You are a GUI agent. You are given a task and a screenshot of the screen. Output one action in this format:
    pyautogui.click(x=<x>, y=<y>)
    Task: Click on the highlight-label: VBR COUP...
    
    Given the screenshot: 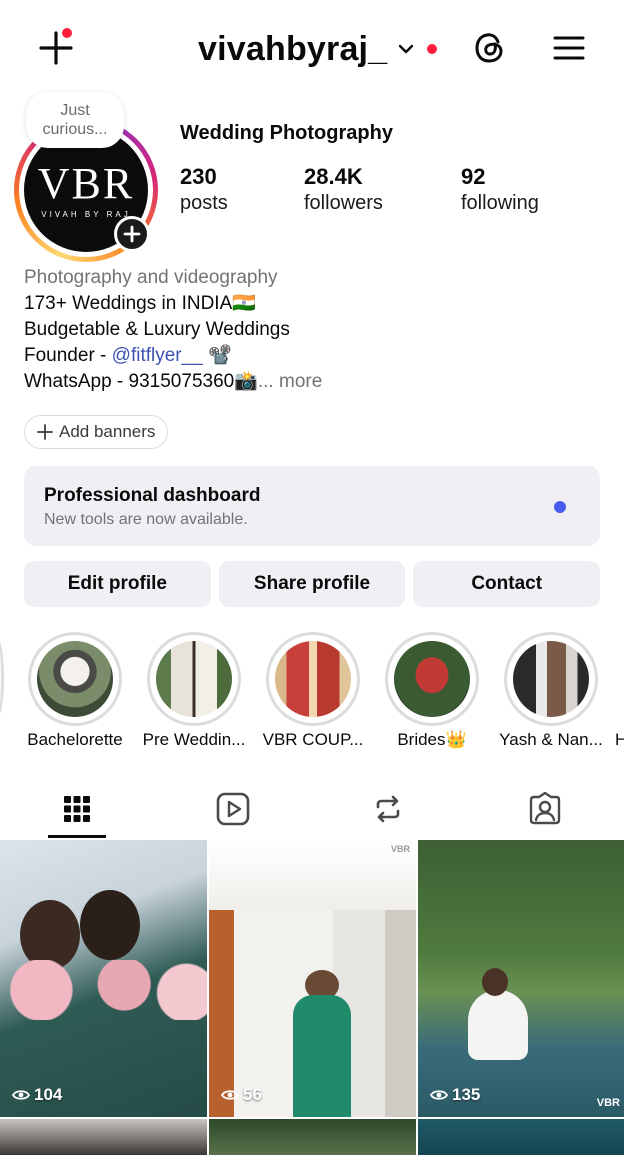 What is the action you would take?
    pyautogui.click(x=313, y=739)
    